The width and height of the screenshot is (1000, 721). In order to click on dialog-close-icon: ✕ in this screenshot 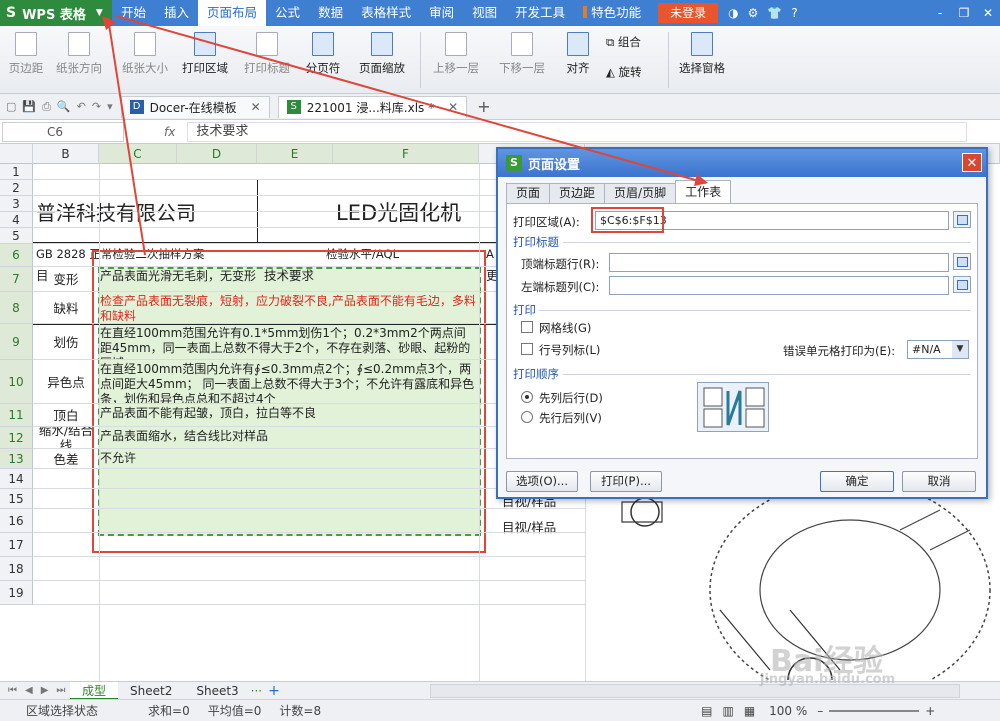, I will do `click(972, 162)`.